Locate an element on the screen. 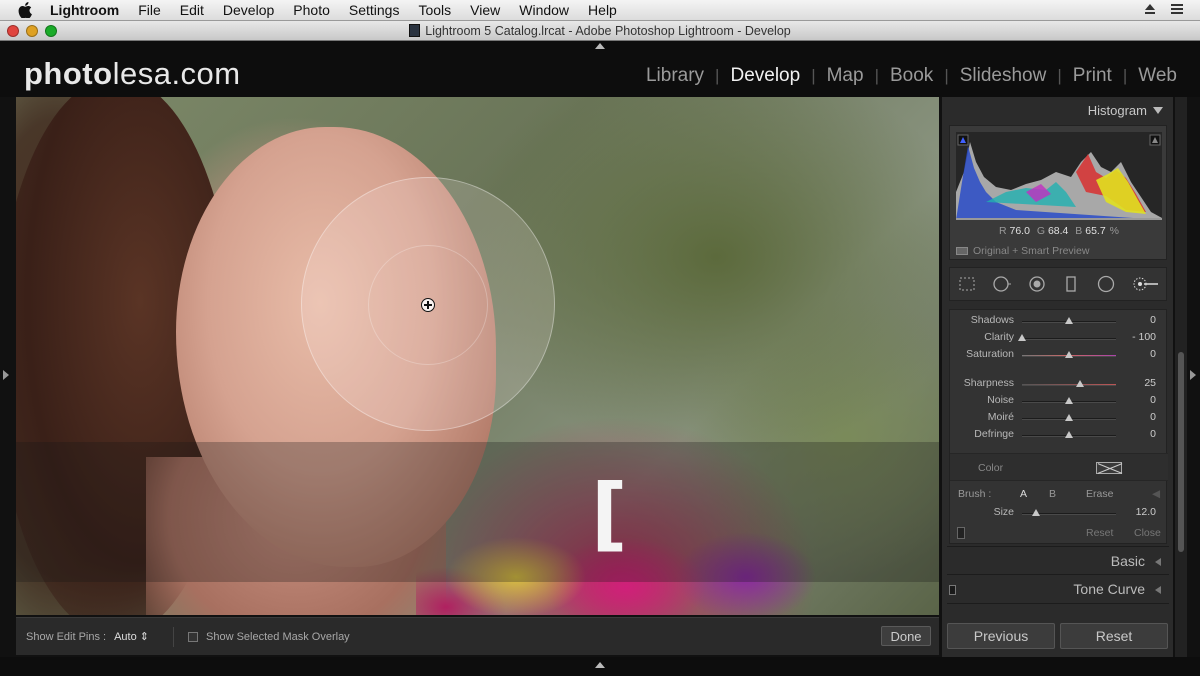 This screenshot has height=676, width=1200. brush-close-button: Close is located at coordinates (1147, 533).